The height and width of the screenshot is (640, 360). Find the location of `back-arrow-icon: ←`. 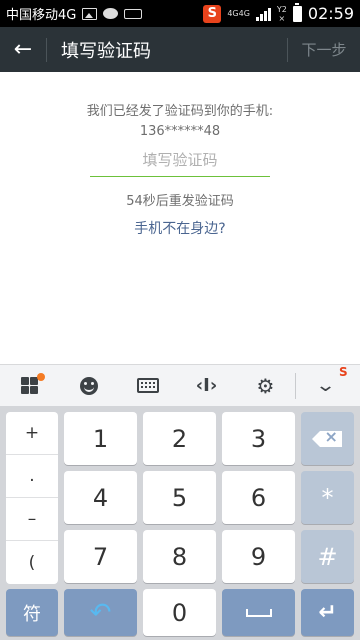

back-arrow-icon: ← is located at coordinates (23, 49).